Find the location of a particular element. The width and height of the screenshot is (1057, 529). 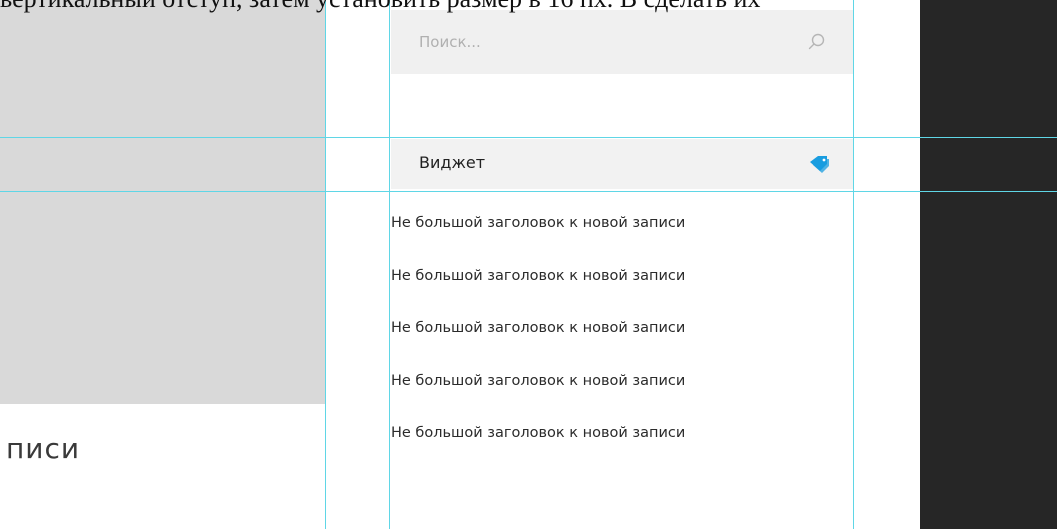

search-icon is located at coordinates (817, 42).